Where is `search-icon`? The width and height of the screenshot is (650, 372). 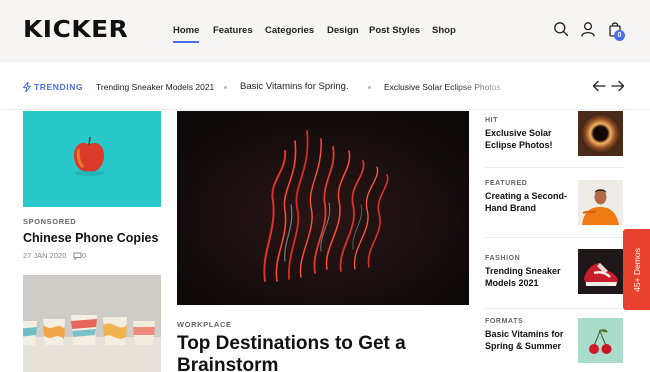 search-icon is located at coordinates (561, 29).